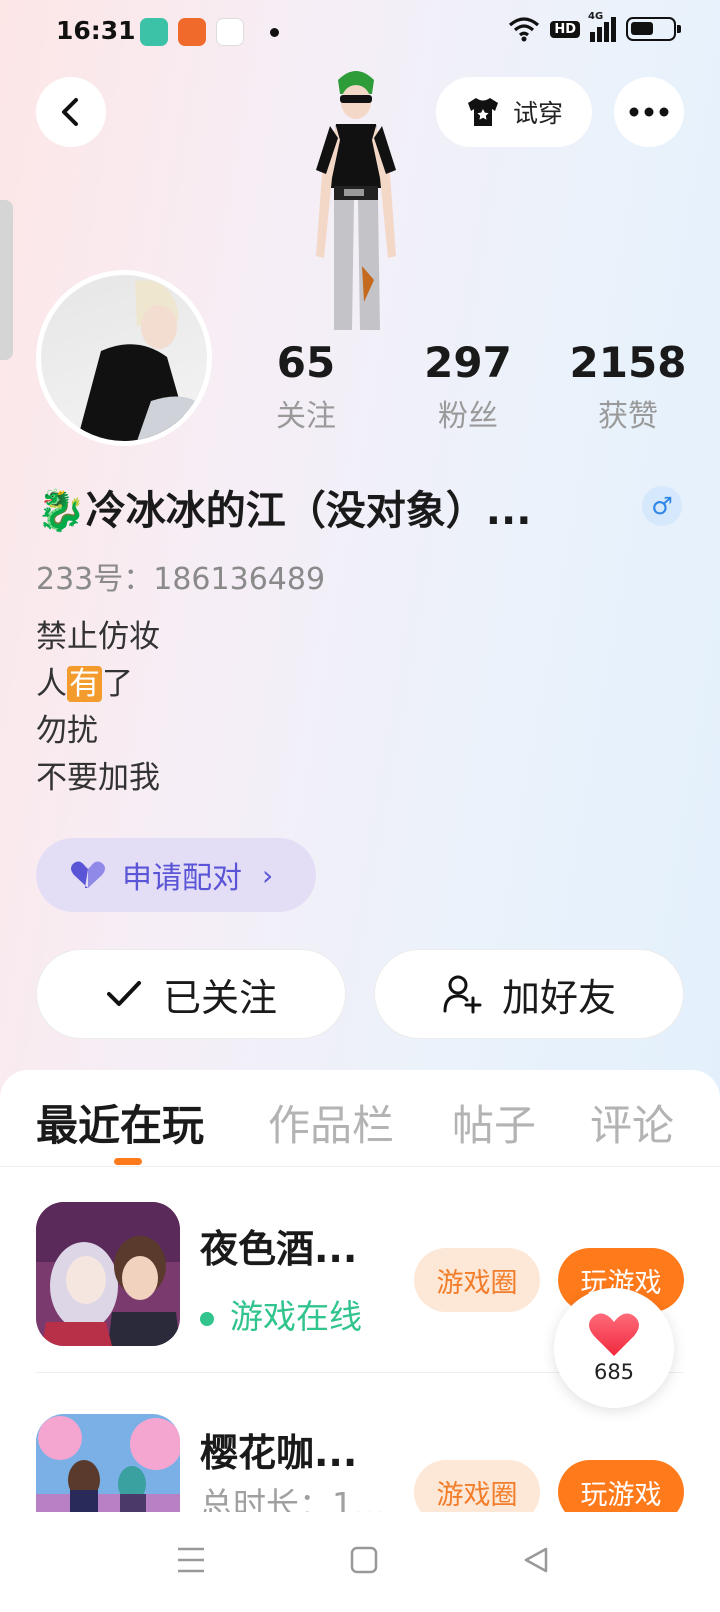  Describe the element at coordinates (306, 362) in the screenshot. I see `stat-value: 65` at that location.